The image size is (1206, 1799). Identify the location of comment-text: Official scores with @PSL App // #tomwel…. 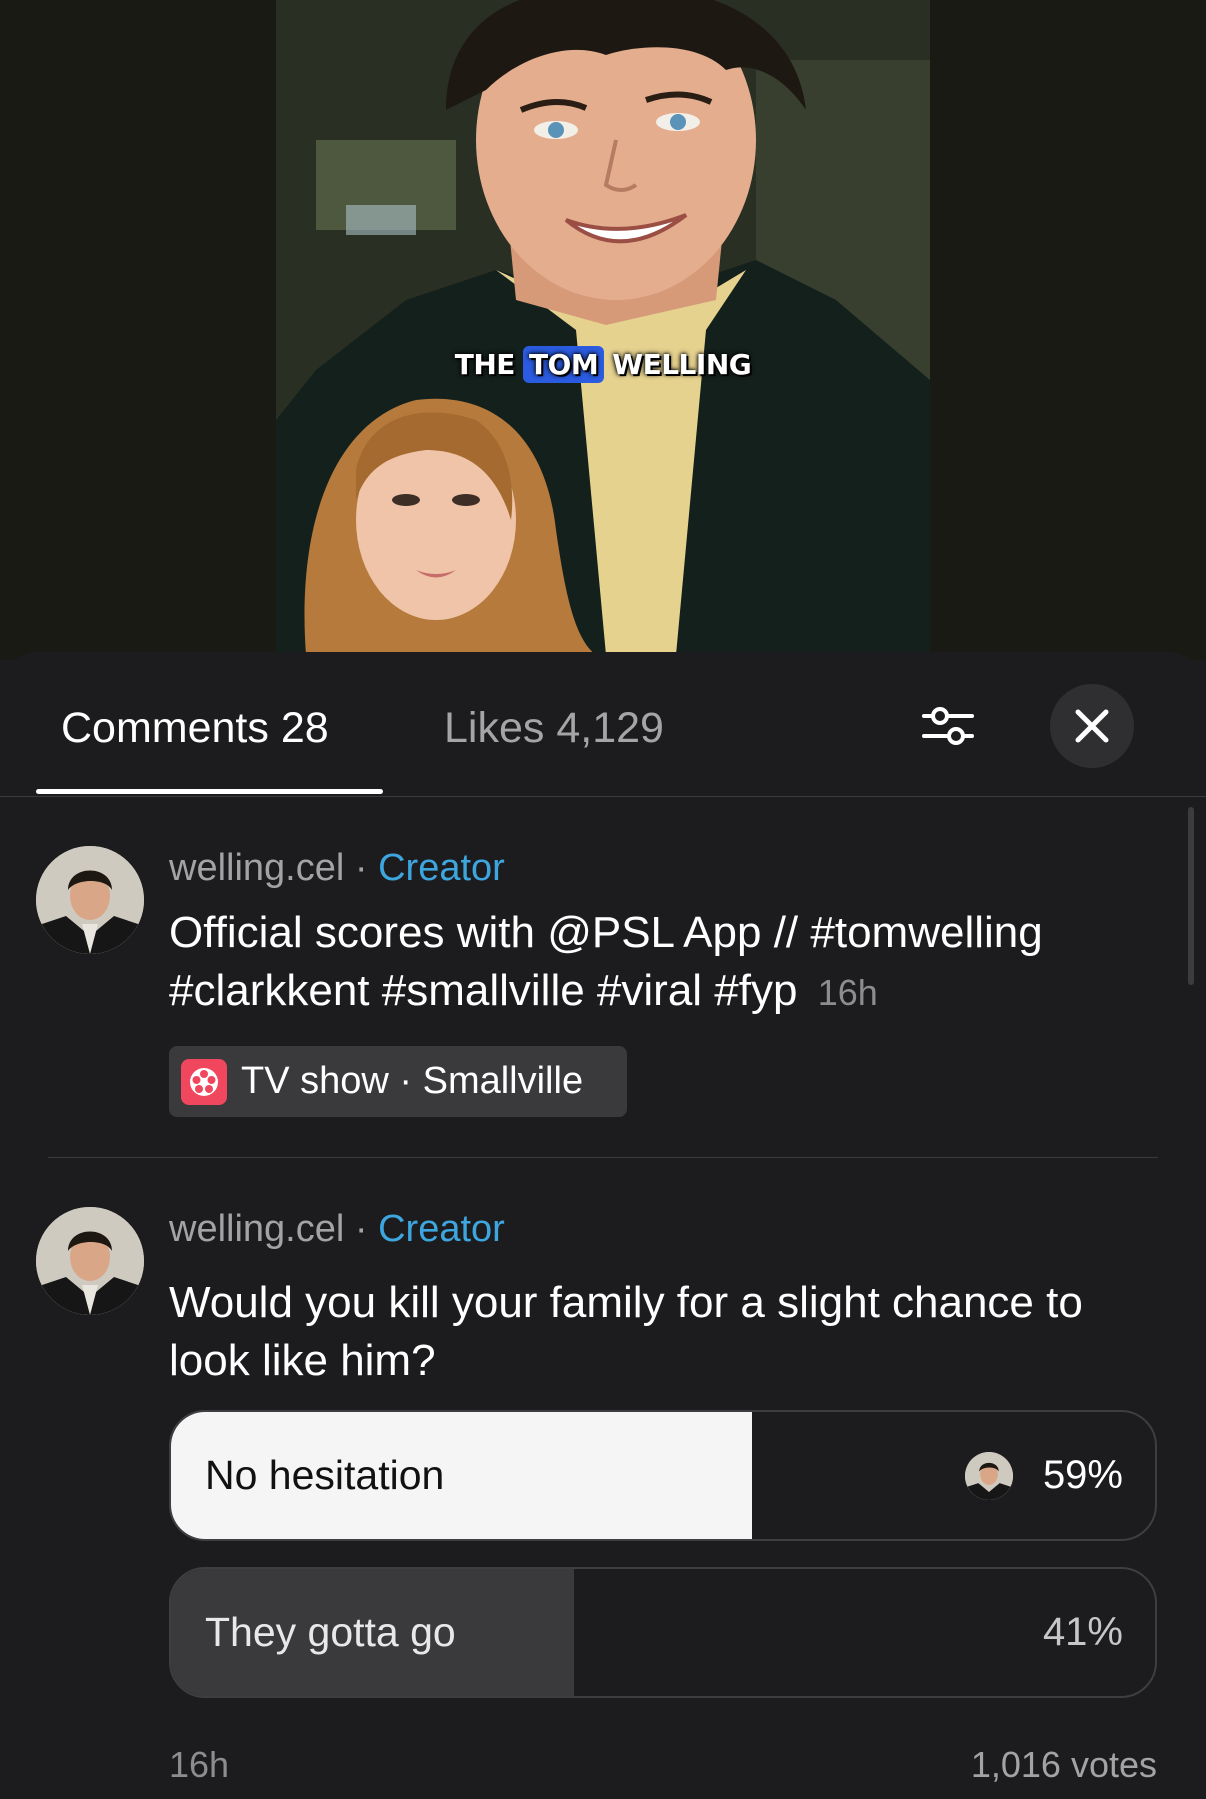
(606, 961).